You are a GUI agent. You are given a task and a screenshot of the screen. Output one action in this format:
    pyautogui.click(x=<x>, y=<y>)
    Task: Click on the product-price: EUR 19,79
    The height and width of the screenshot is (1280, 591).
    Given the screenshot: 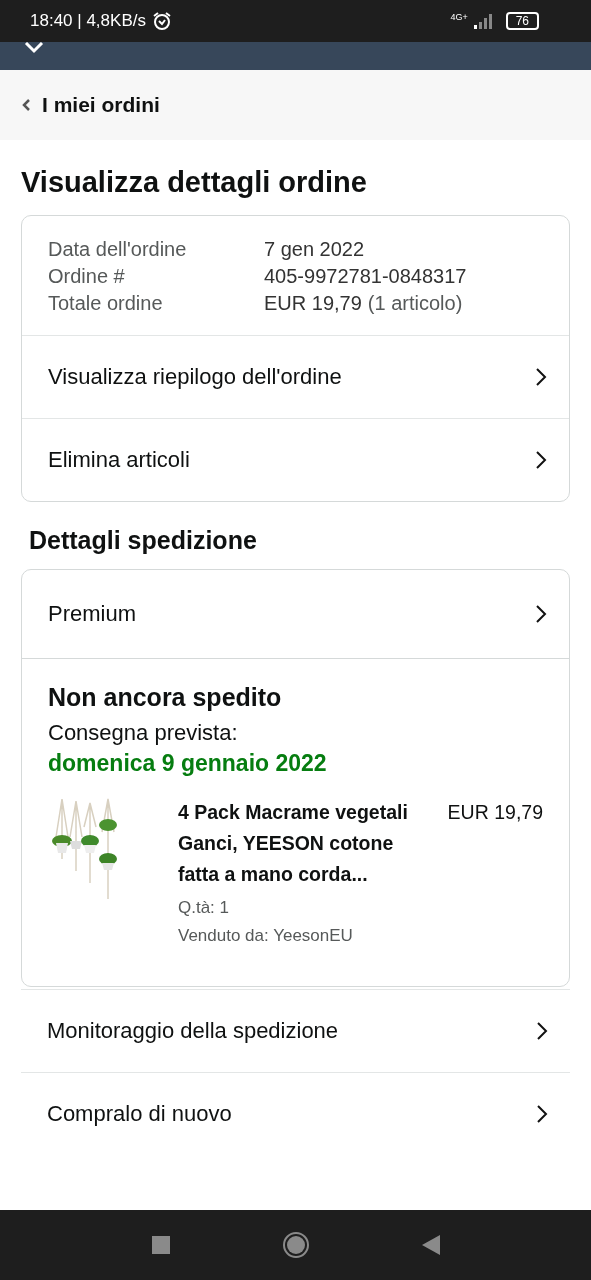 What is the action you would take?
    pyautogui.click(x=495, y=812)
    